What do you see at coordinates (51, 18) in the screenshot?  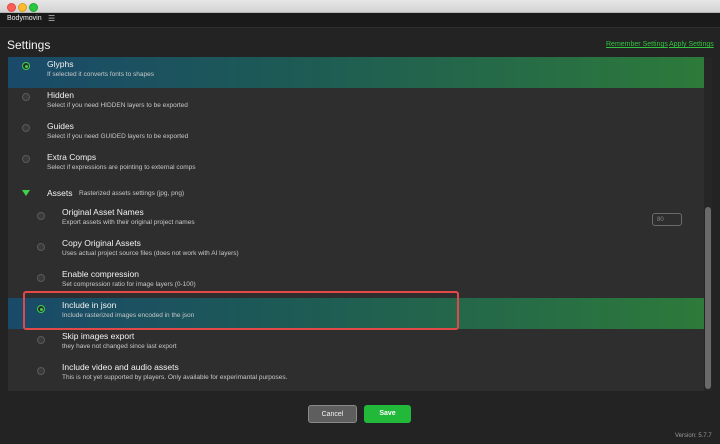 I see `hamburger-menu-icon: ☰` at bounding box center [51, 18].